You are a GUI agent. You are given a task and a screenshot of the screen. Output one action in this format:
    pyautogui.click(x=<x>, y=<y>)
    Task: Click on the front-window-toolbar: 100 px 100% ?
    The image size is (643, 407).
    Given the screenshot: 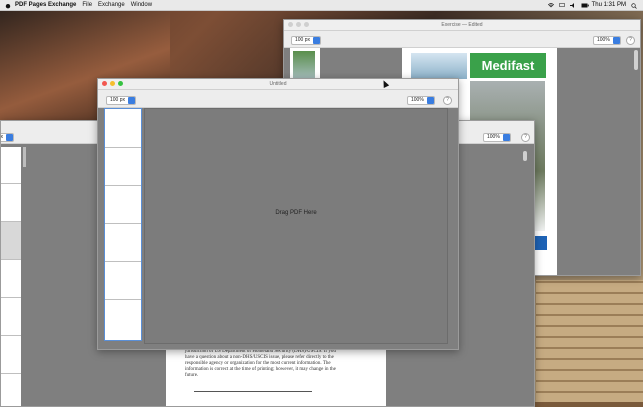 What is the action you would take?
    pyautogui.click(x=278, y=99)
    